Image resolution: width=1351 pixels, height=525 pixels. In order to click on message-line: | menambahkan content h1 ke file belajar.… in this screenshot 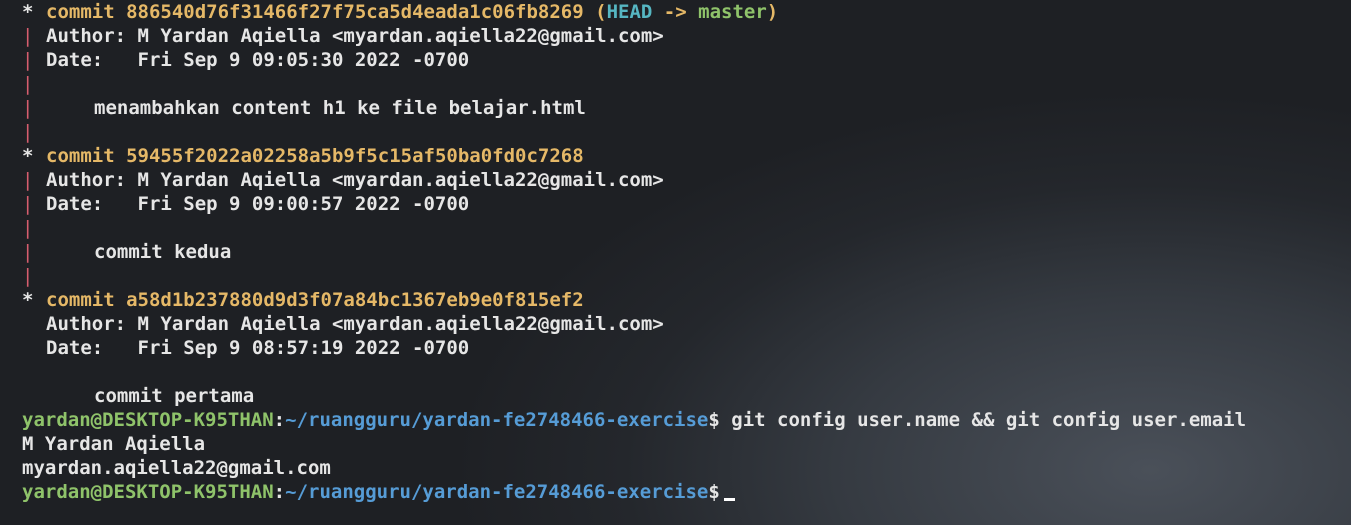, I will do `click(686, 108)`.